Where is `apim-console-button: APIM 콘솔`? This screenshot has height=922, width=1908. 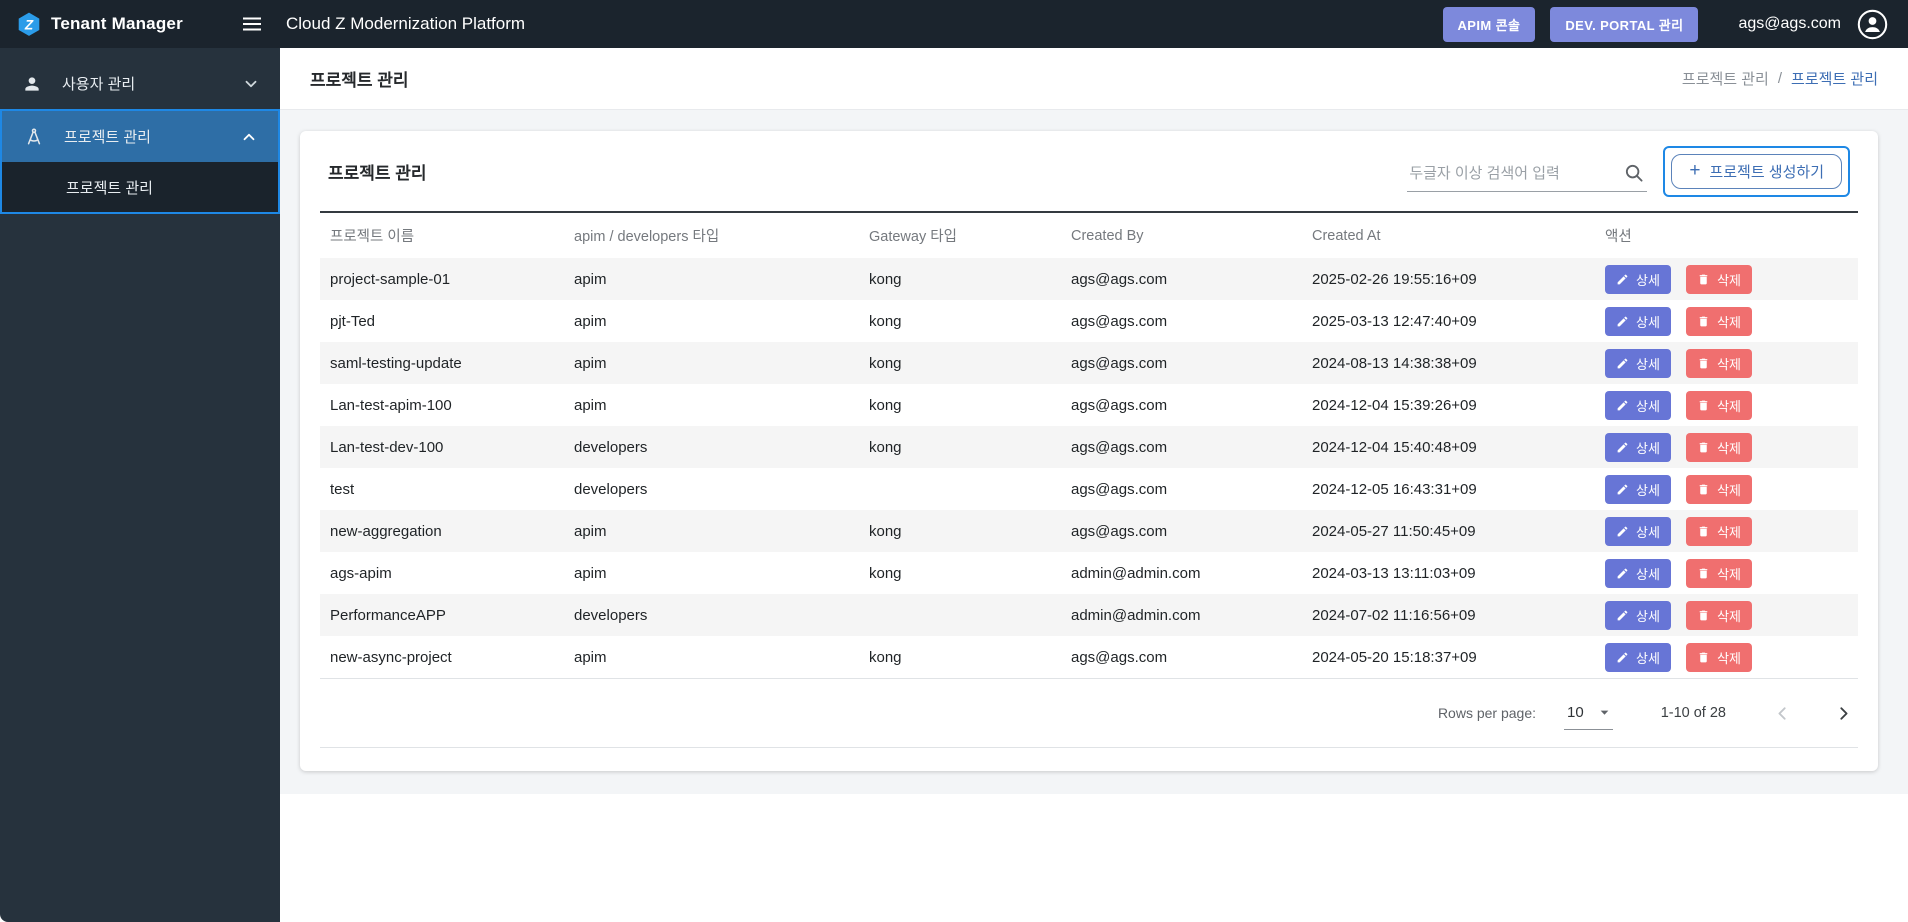 apim-console-button: APIM 콘솔 is located at coordinates (1489, 24).